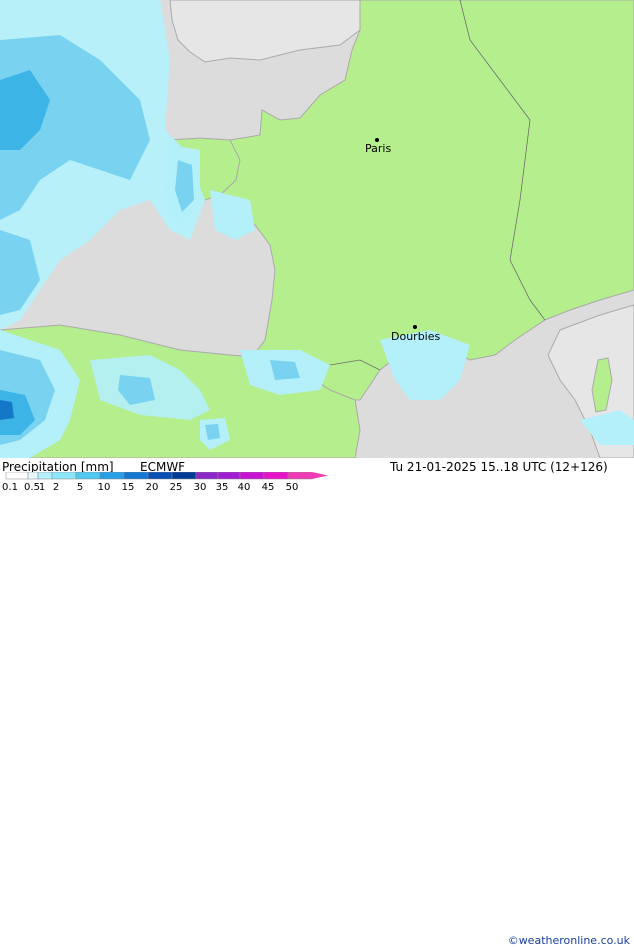  What do you see at coordinates (104, 487) in the screenshot?
I see `legend-tick-label: 10` at bounding box center [104, 487].